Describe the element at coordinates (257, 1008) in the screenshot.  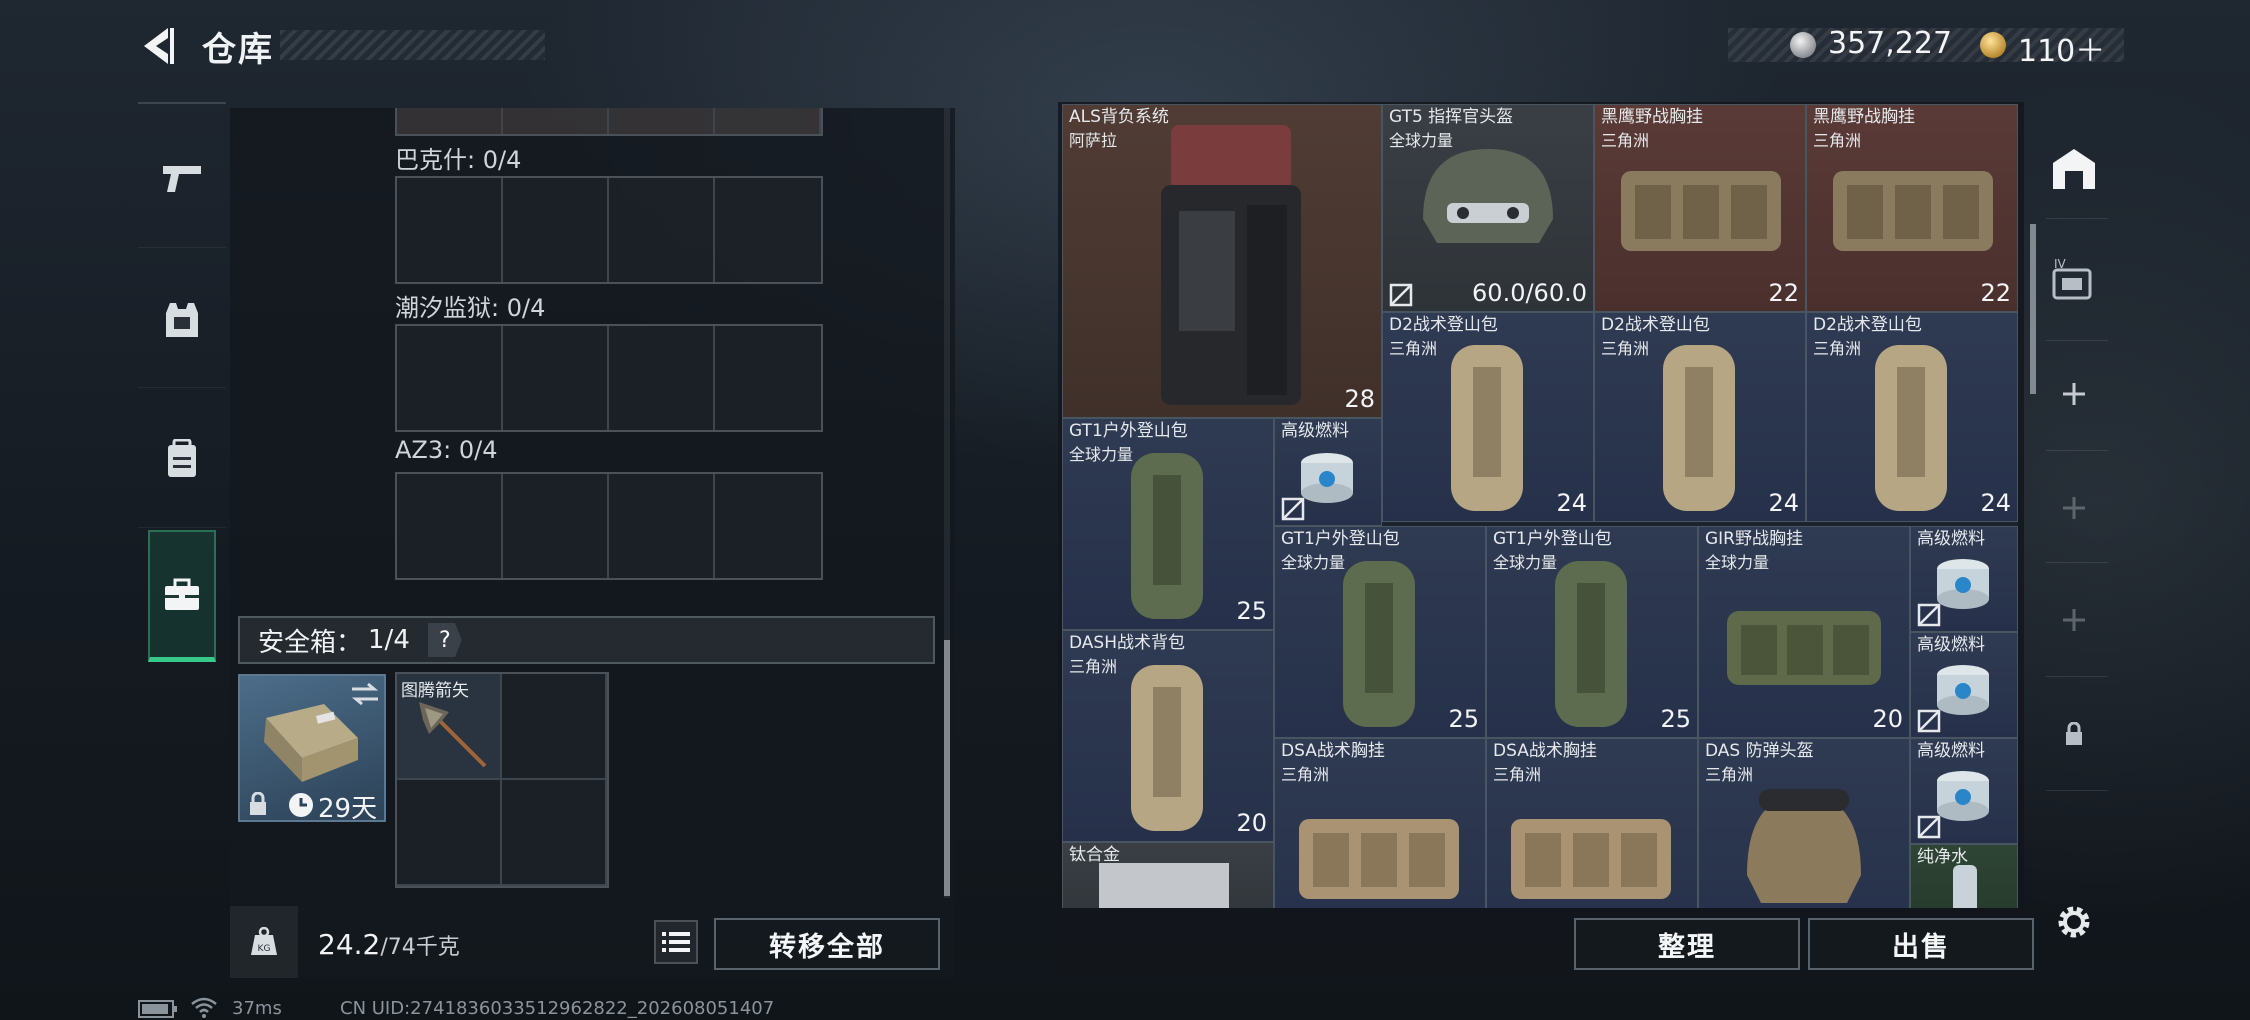
I see `ping-readout: 37ms` at that location.